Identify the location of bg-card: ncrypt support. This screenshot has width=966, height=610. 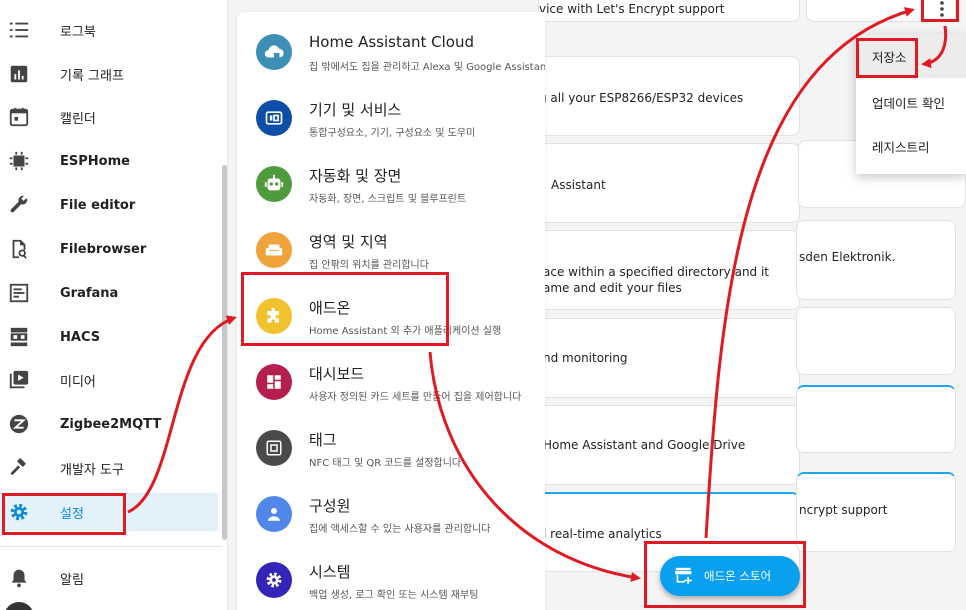
(876, 512).